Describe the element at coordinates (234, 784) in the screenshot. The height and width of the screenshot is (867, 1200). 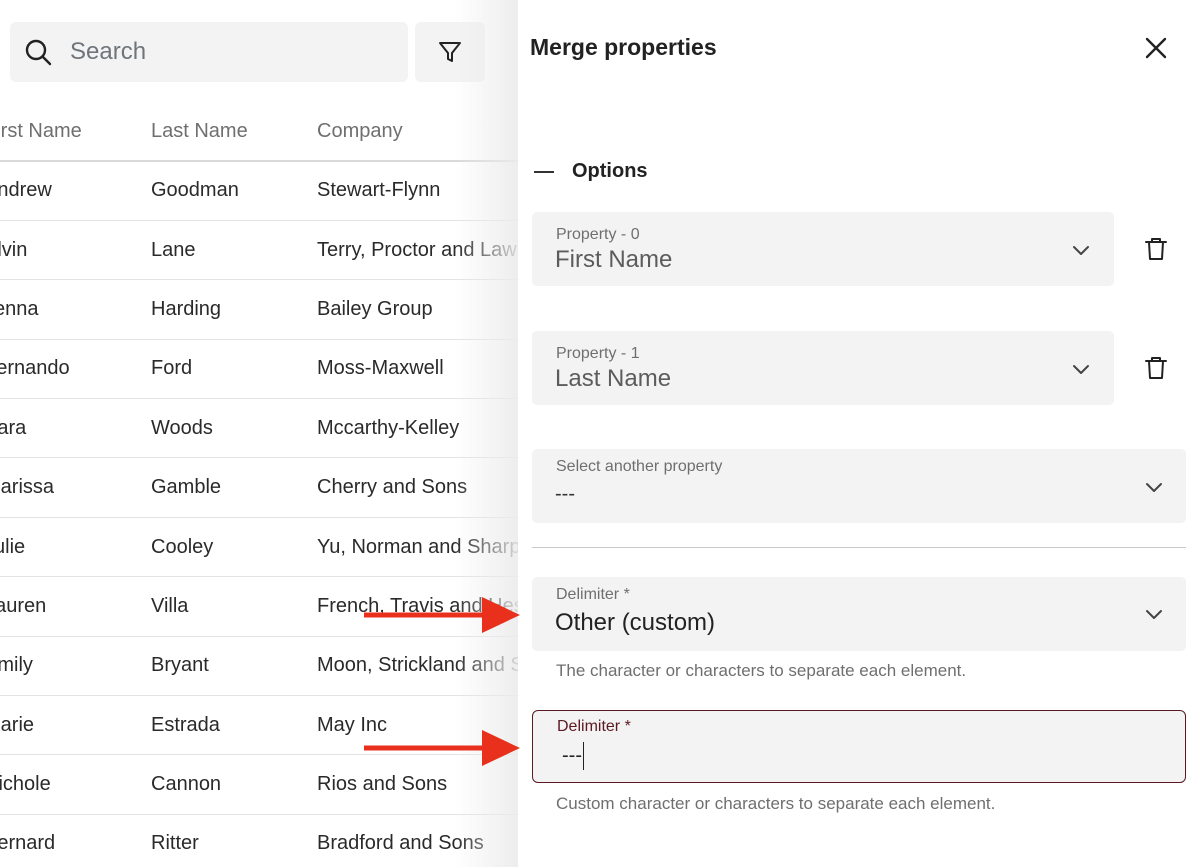
I see `cell-last-name: Cannon` at that location.